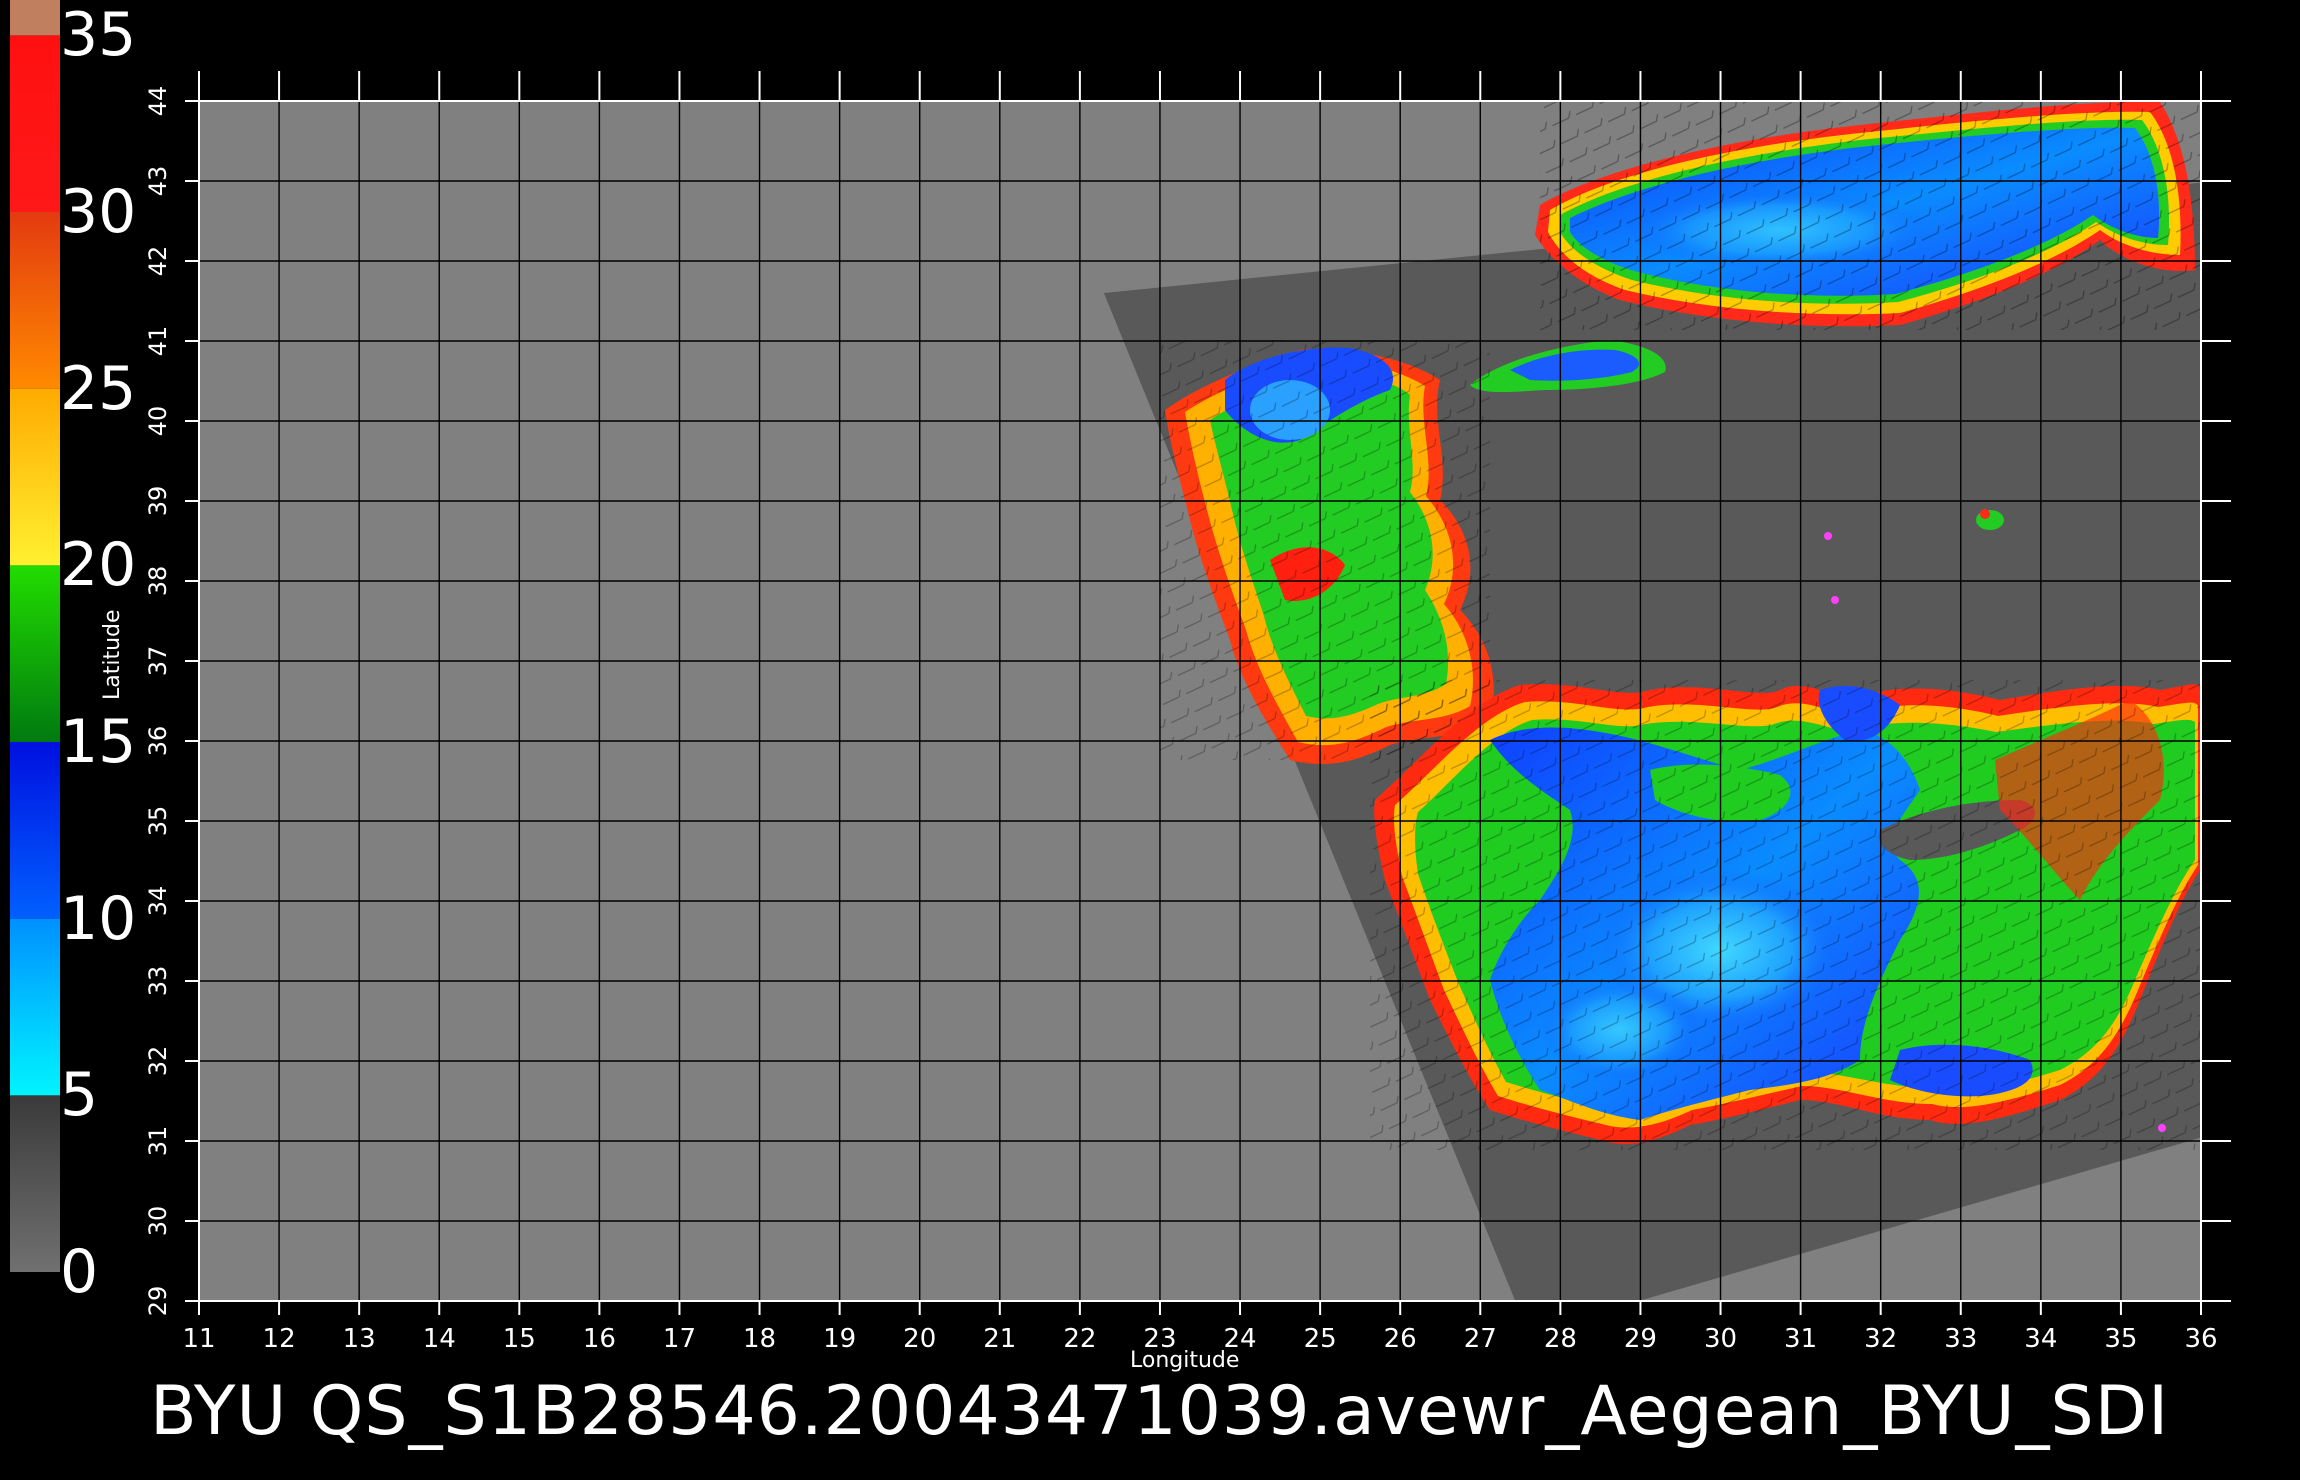  I want to click on eastern-mediterranean-winds, so click(1785, 915).